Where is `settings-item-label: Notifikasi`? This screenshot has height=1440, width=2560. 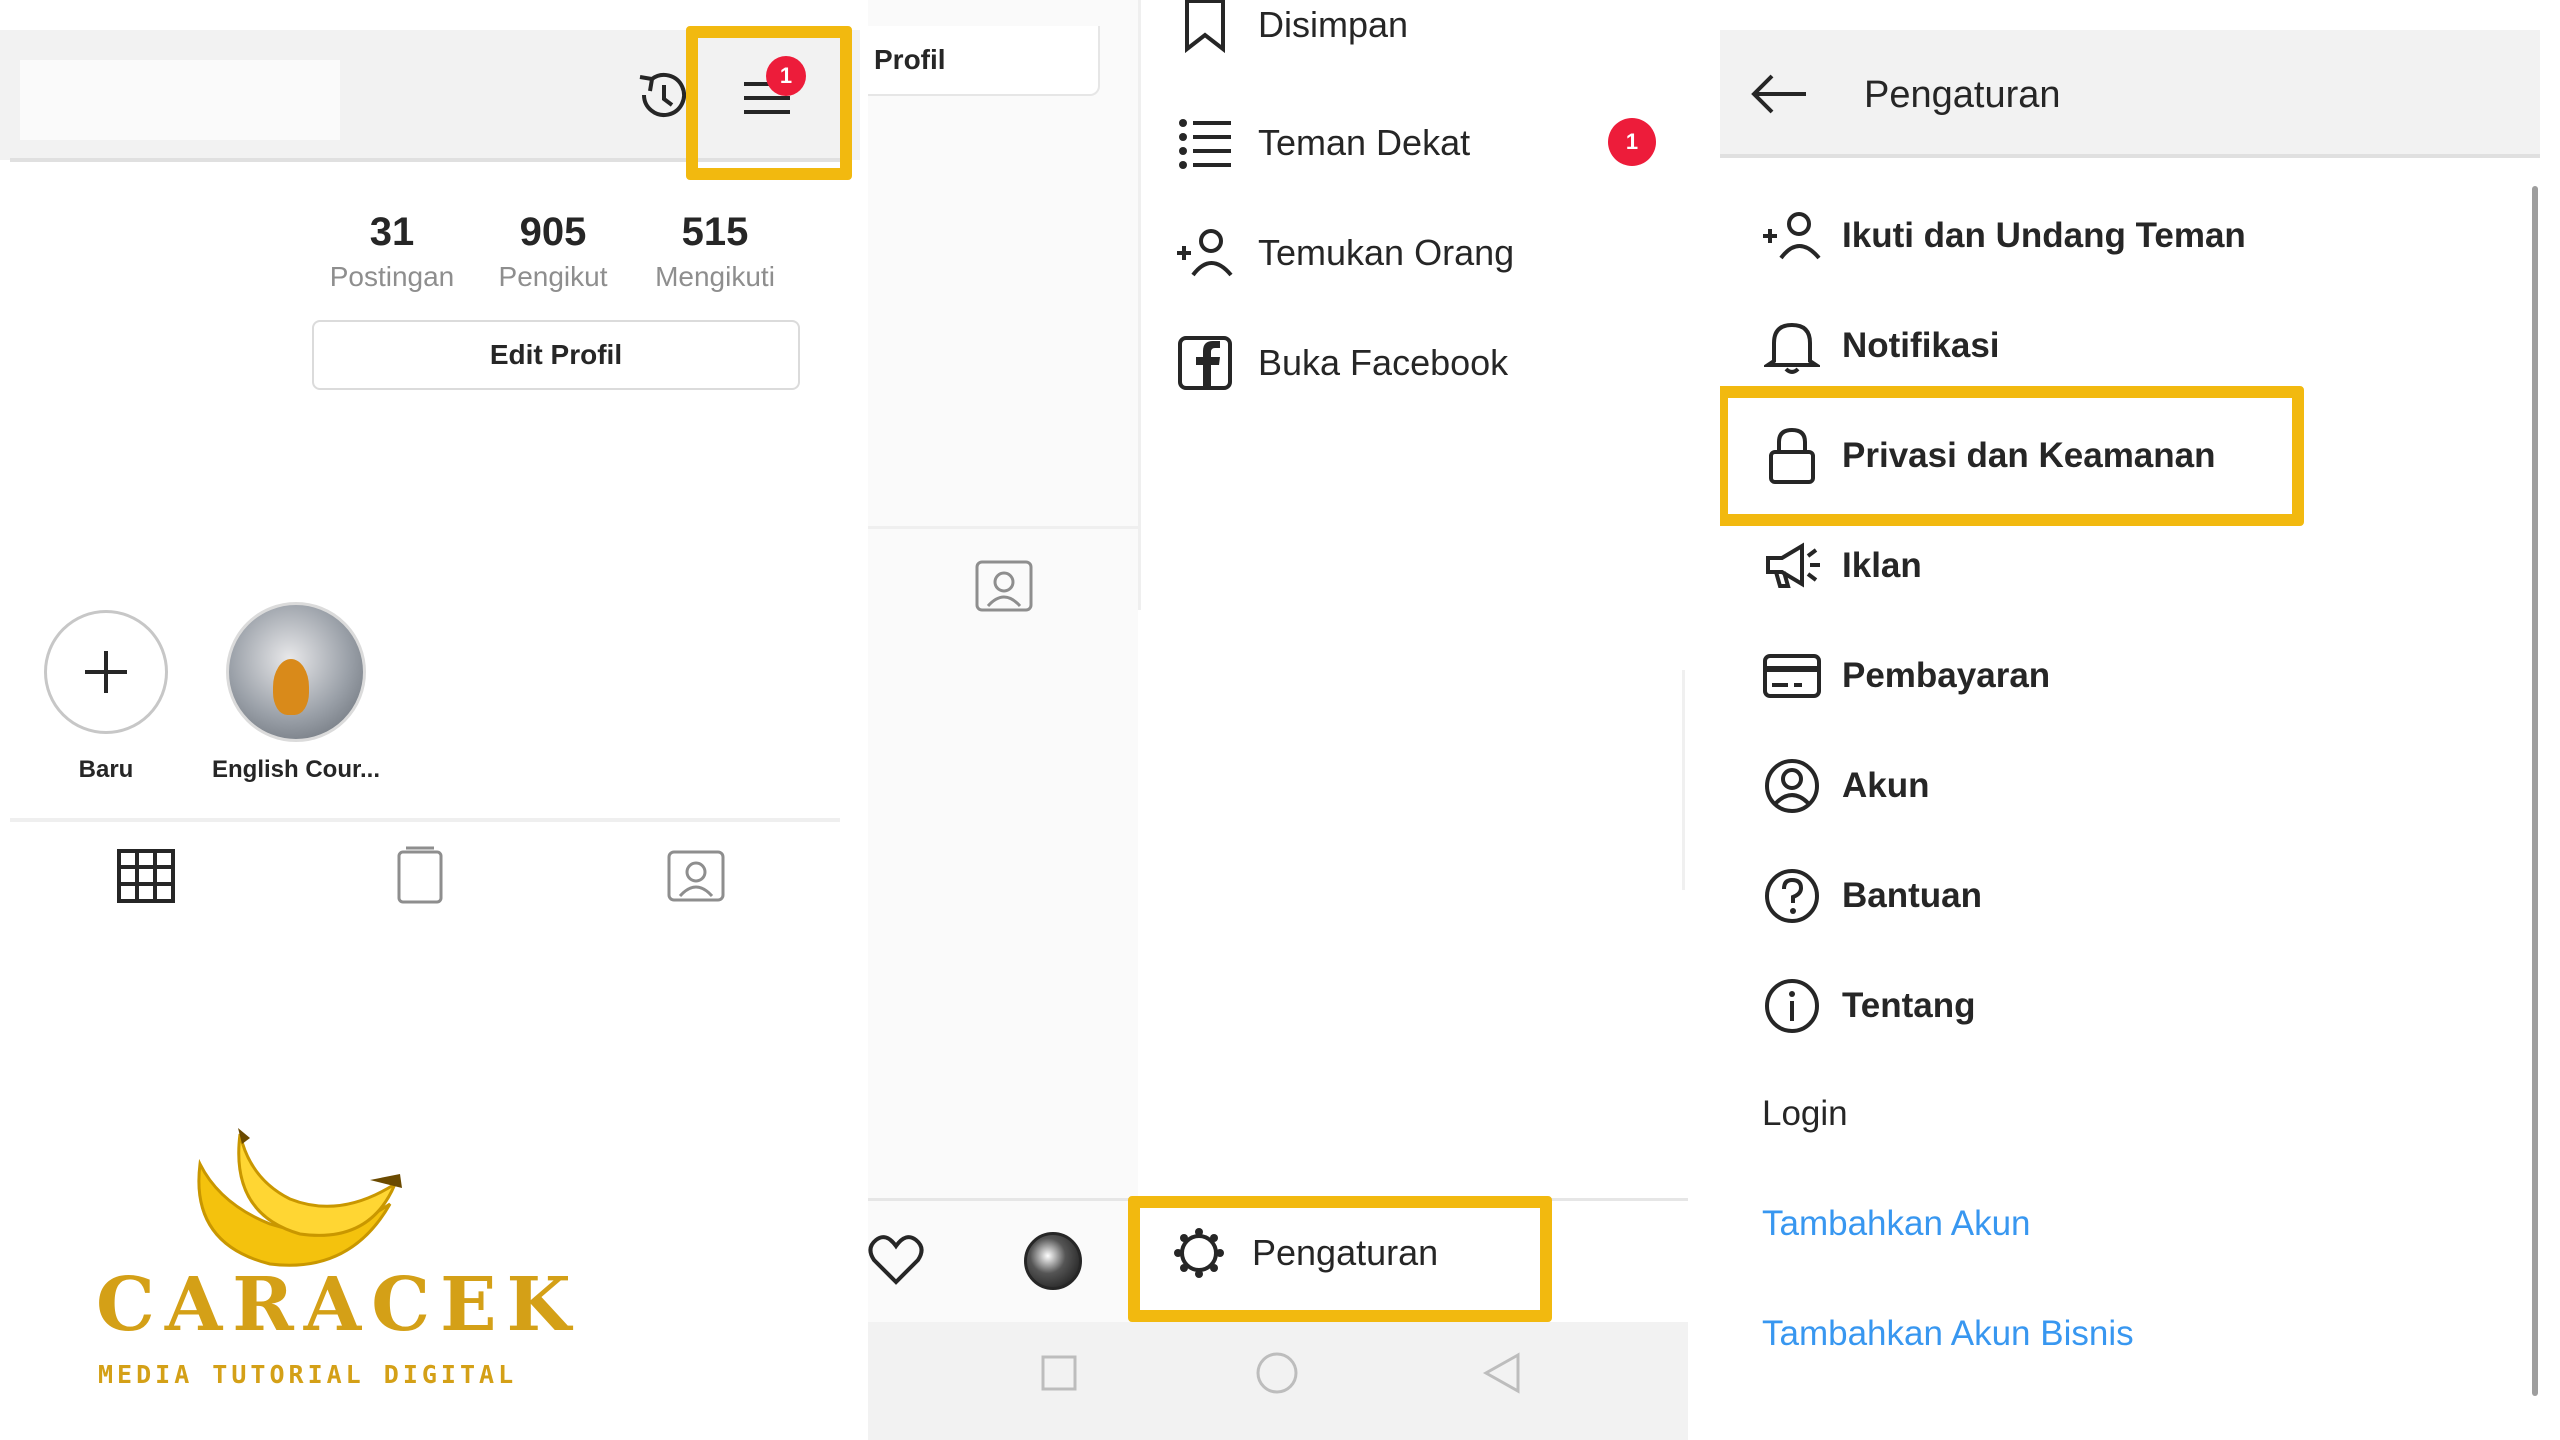
settings-item-label: Notifikasi is located at coordinates (1921, 345).